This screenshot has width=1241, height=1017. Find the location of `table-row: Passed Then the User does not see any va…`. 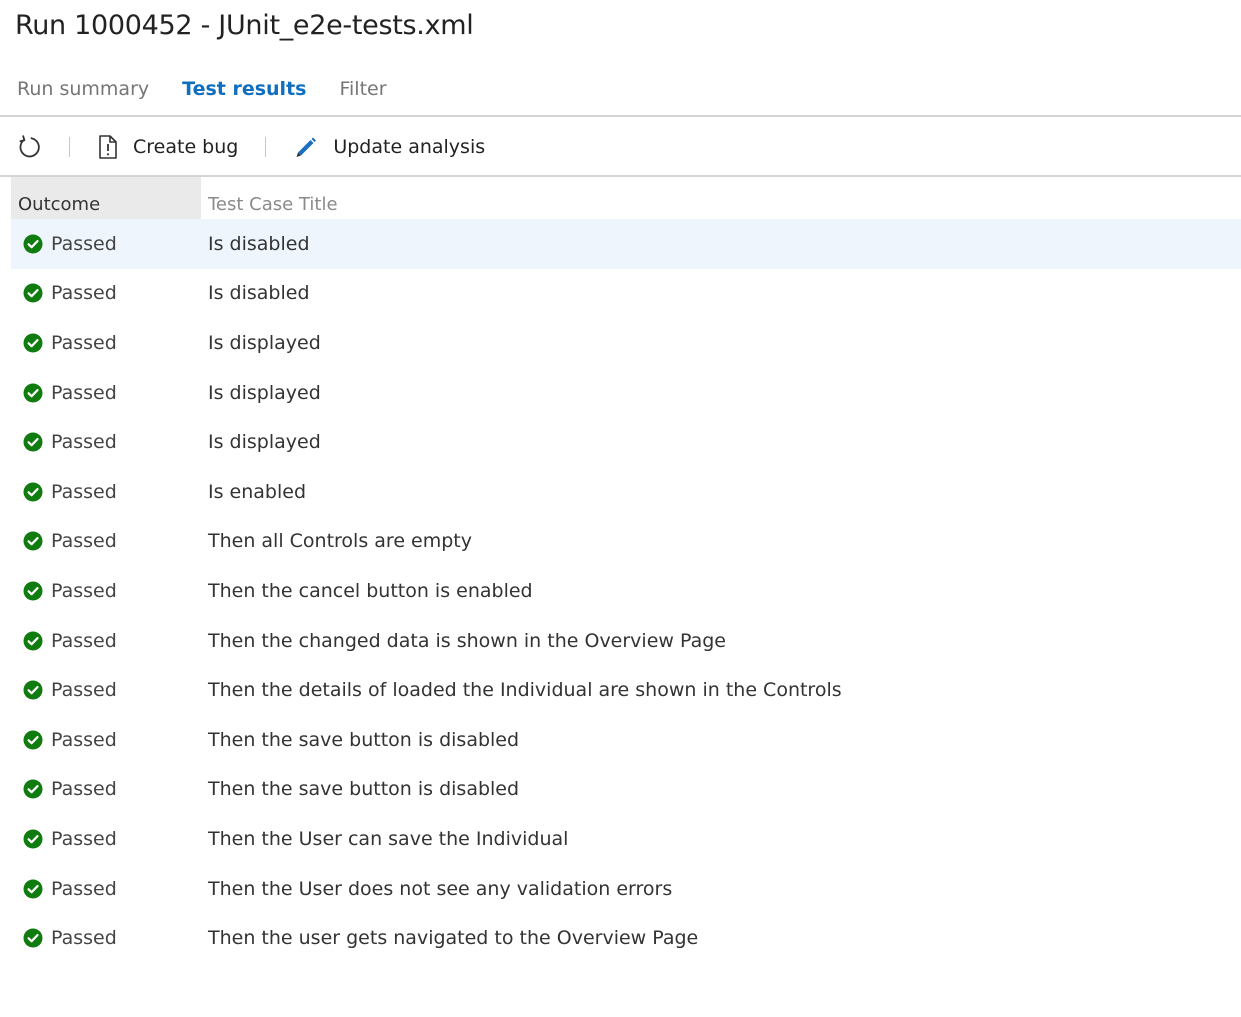

table-row: Passed Then the User does not see any va… is located at coordinates (626, 889).